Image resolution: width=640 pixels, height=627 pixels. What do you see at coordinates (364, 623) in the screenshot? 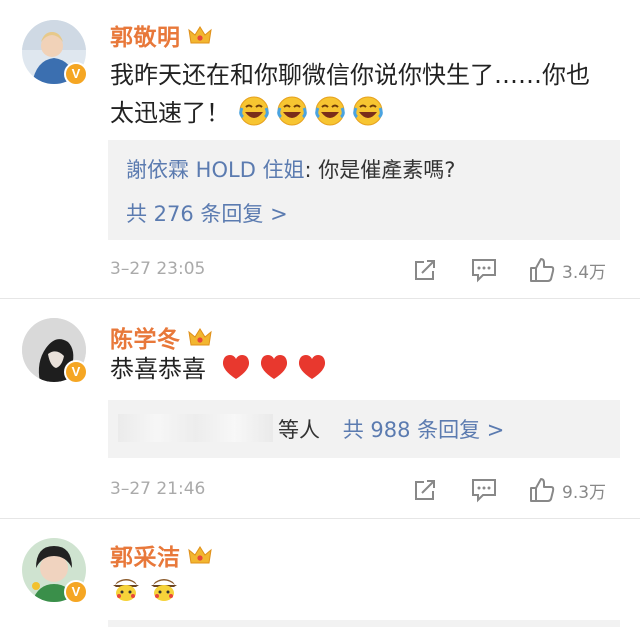
I see `reply-preview-box` at bounding box center [364, 623].